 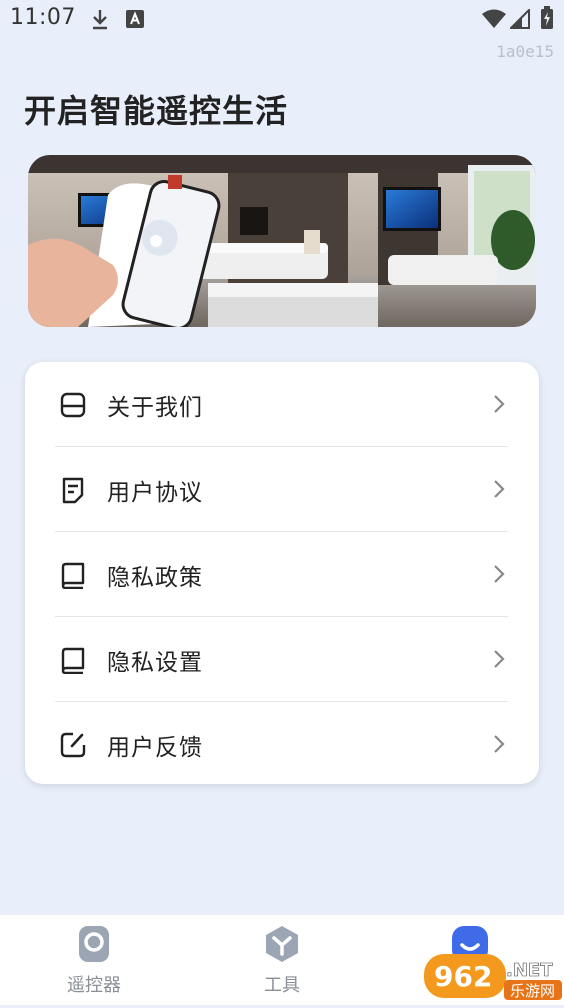 What do you see at coordinates (281, 659) in the screenshot?
I see `menu-item-privacy-settings: 隐私设置` at bounding box center [281, 659].